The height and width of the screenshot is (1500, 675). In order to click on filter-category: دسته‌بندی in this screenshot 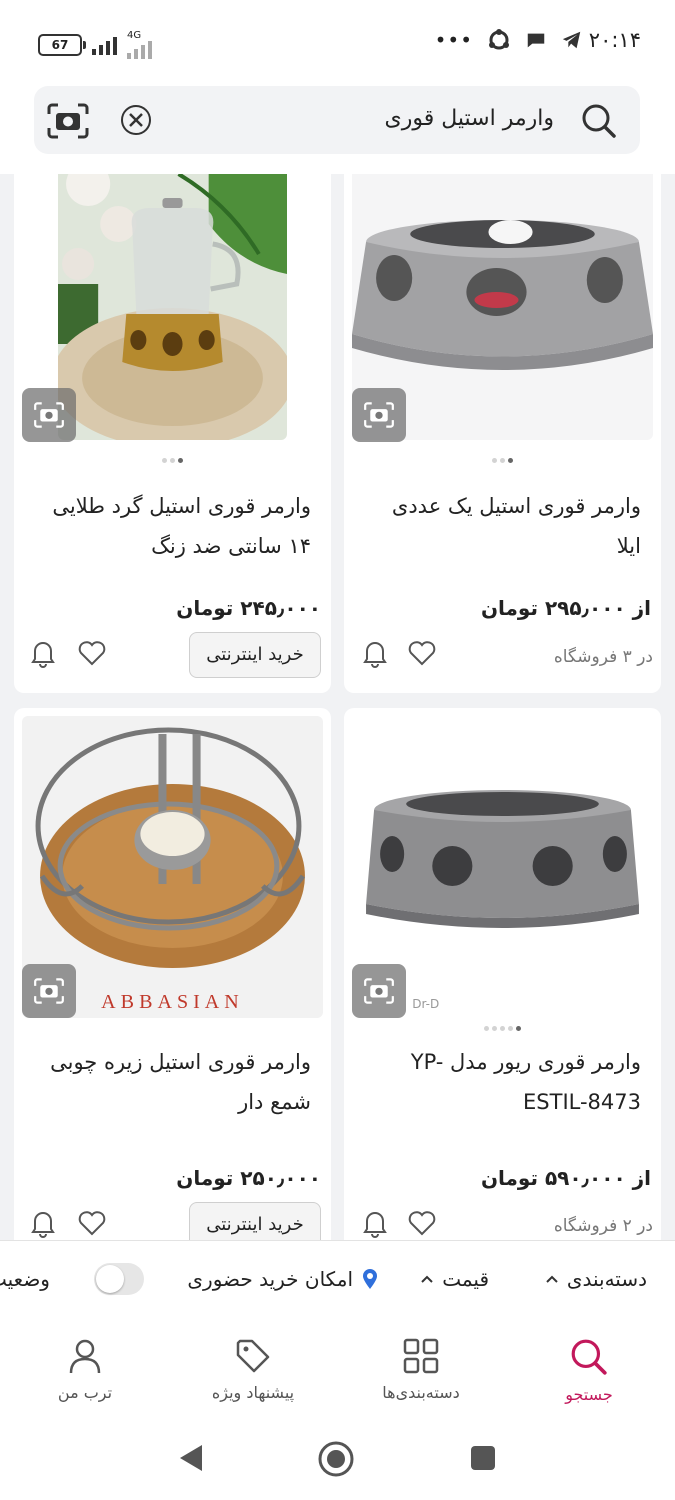, I will do `click(596, 1279)`.